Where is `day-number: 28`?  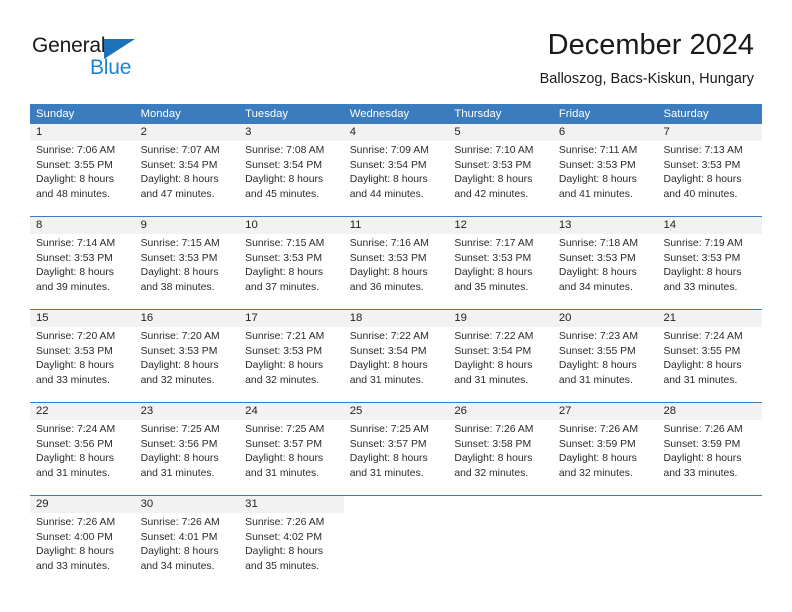 day-number: 28 is located at coordinates (710, 411).